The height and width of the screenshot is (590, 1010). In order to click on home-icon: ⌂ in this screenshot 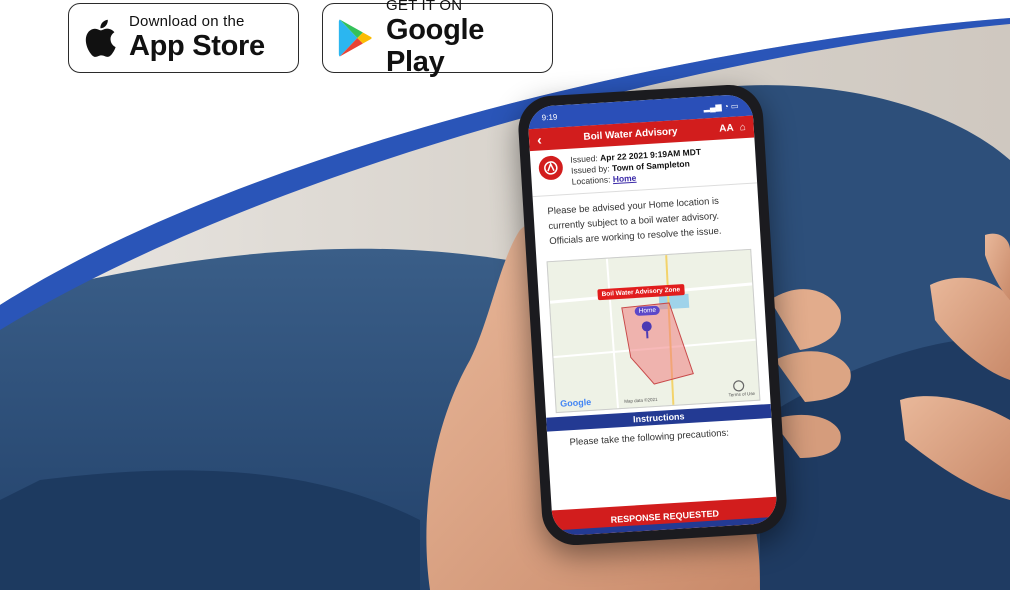, I will do `click(742, 126)`.